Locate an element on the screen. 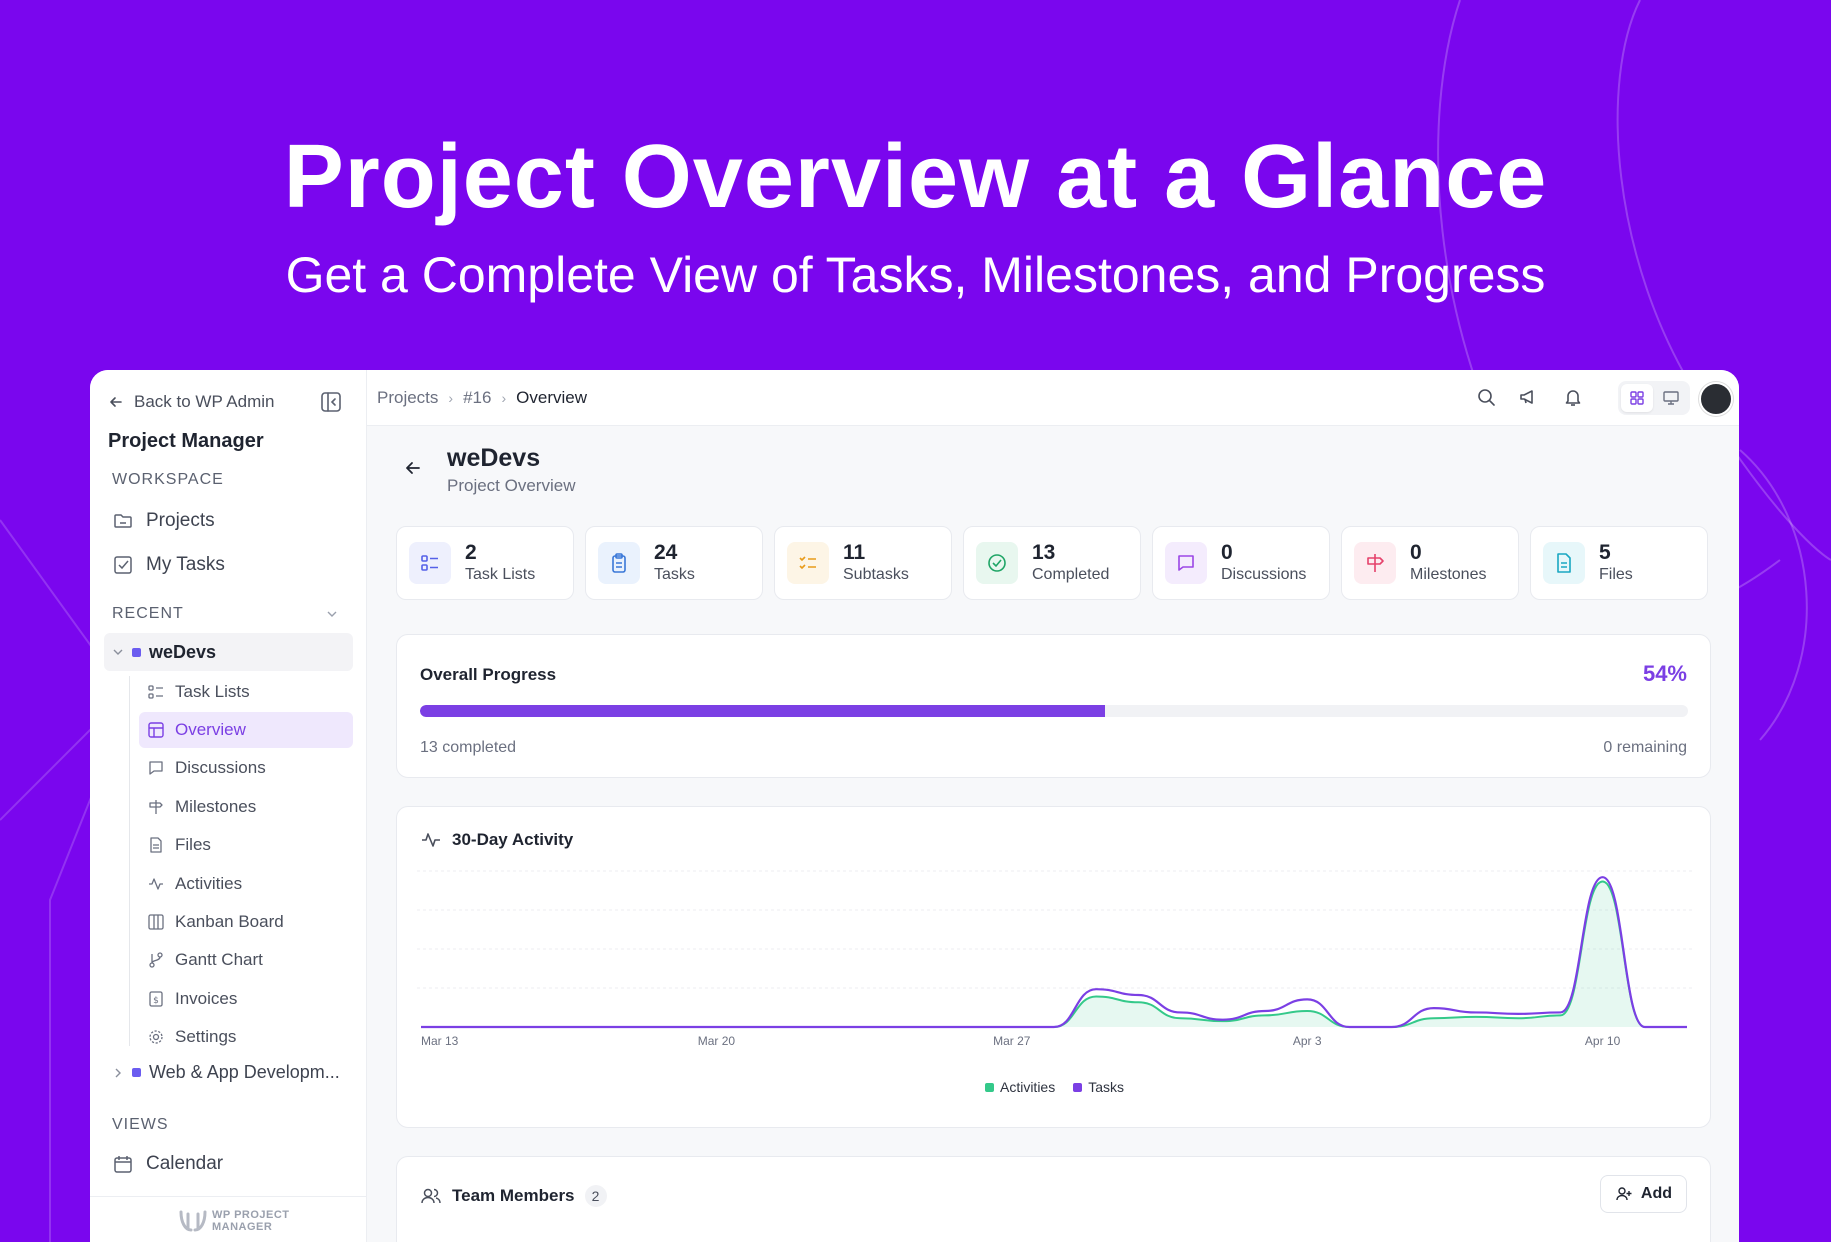 This screenshot has height=1242, width=1831. stat-card-task-lists: 2 Task Lists is located at coordinates (485, 563).